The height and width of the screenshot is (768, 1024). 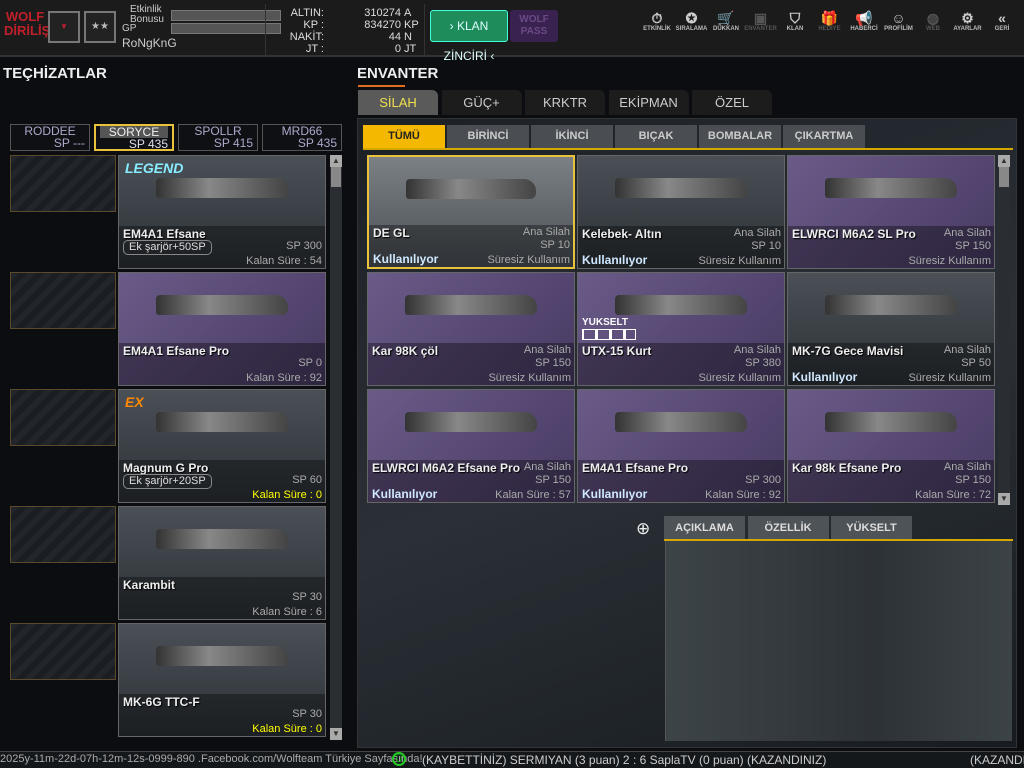 I want to click on equipped-item: MK-6G TTC-F SP 30 Kalan Süre : 0, so click(x=222, y=680).